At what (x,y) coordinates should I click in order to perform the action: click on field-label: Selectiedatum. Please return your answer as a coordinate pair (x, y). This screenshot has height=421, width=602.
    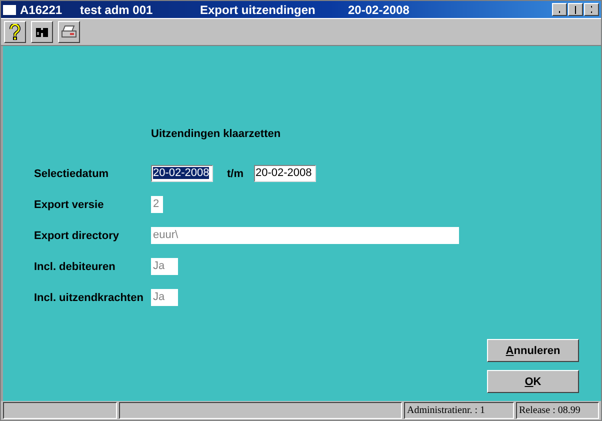
    Looking at the image, I should click on (72, 174).